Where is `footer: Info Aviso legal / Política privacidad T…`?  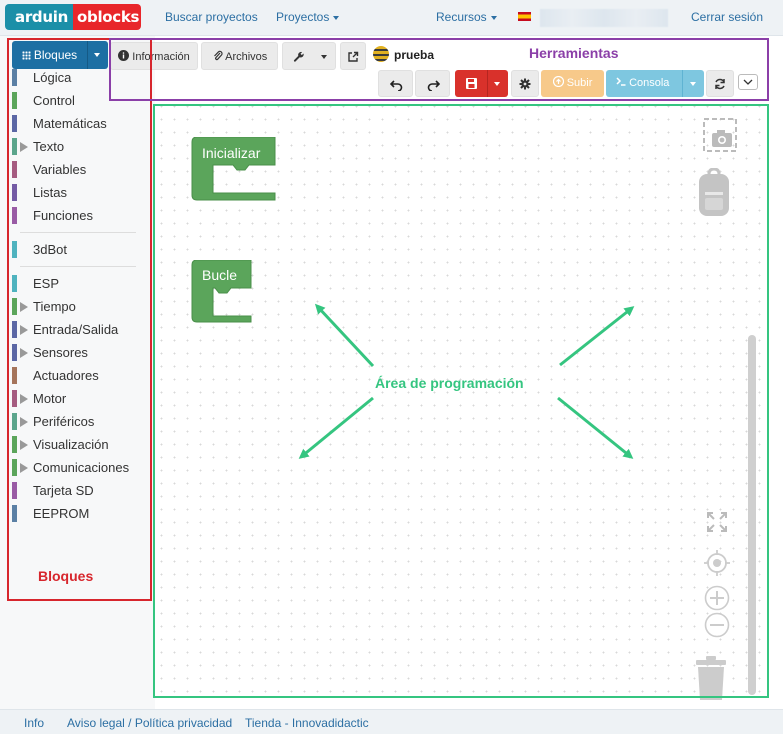
footer: Info Aviso legal / Política privacidad T… is located at coordinates (391, 721).